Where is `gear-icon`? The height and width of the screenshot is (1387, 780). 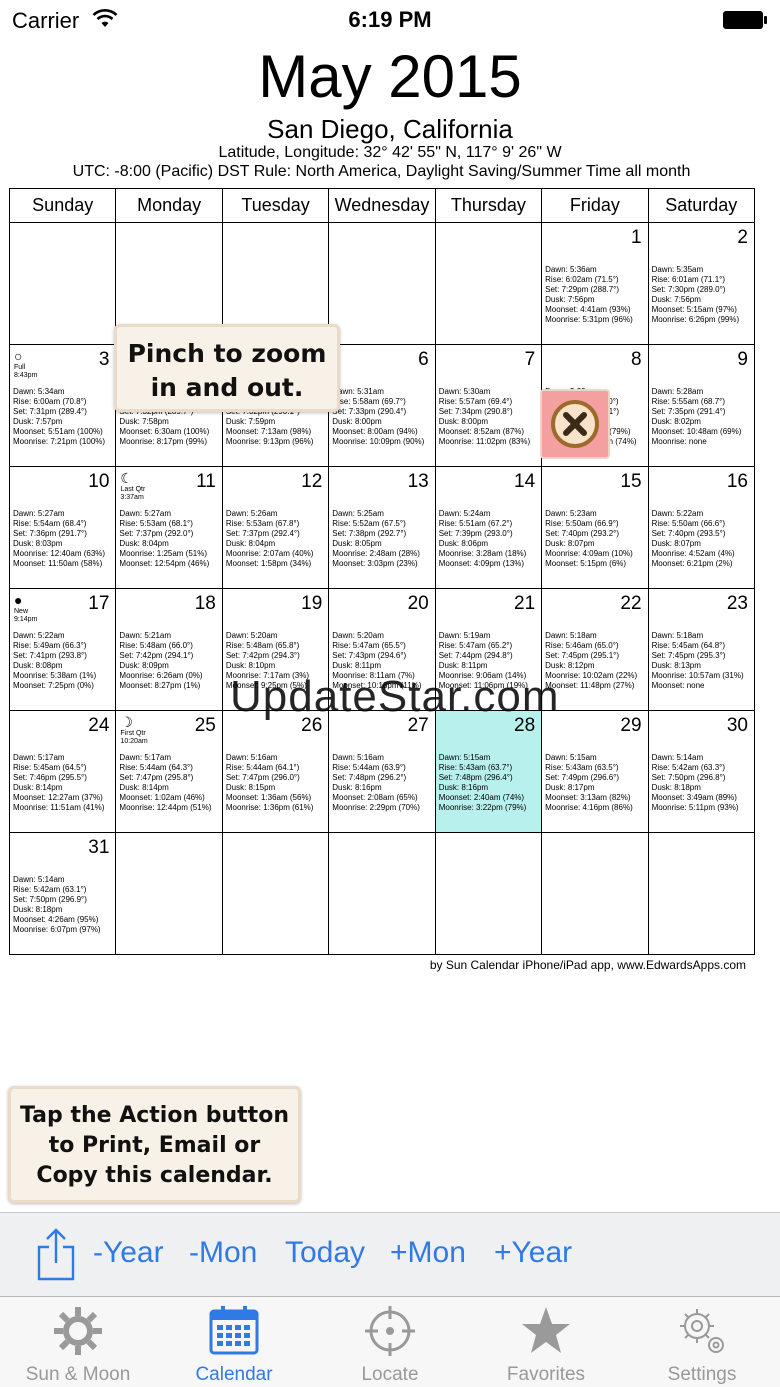 gear-icon is located at coordinates (702, 1331).